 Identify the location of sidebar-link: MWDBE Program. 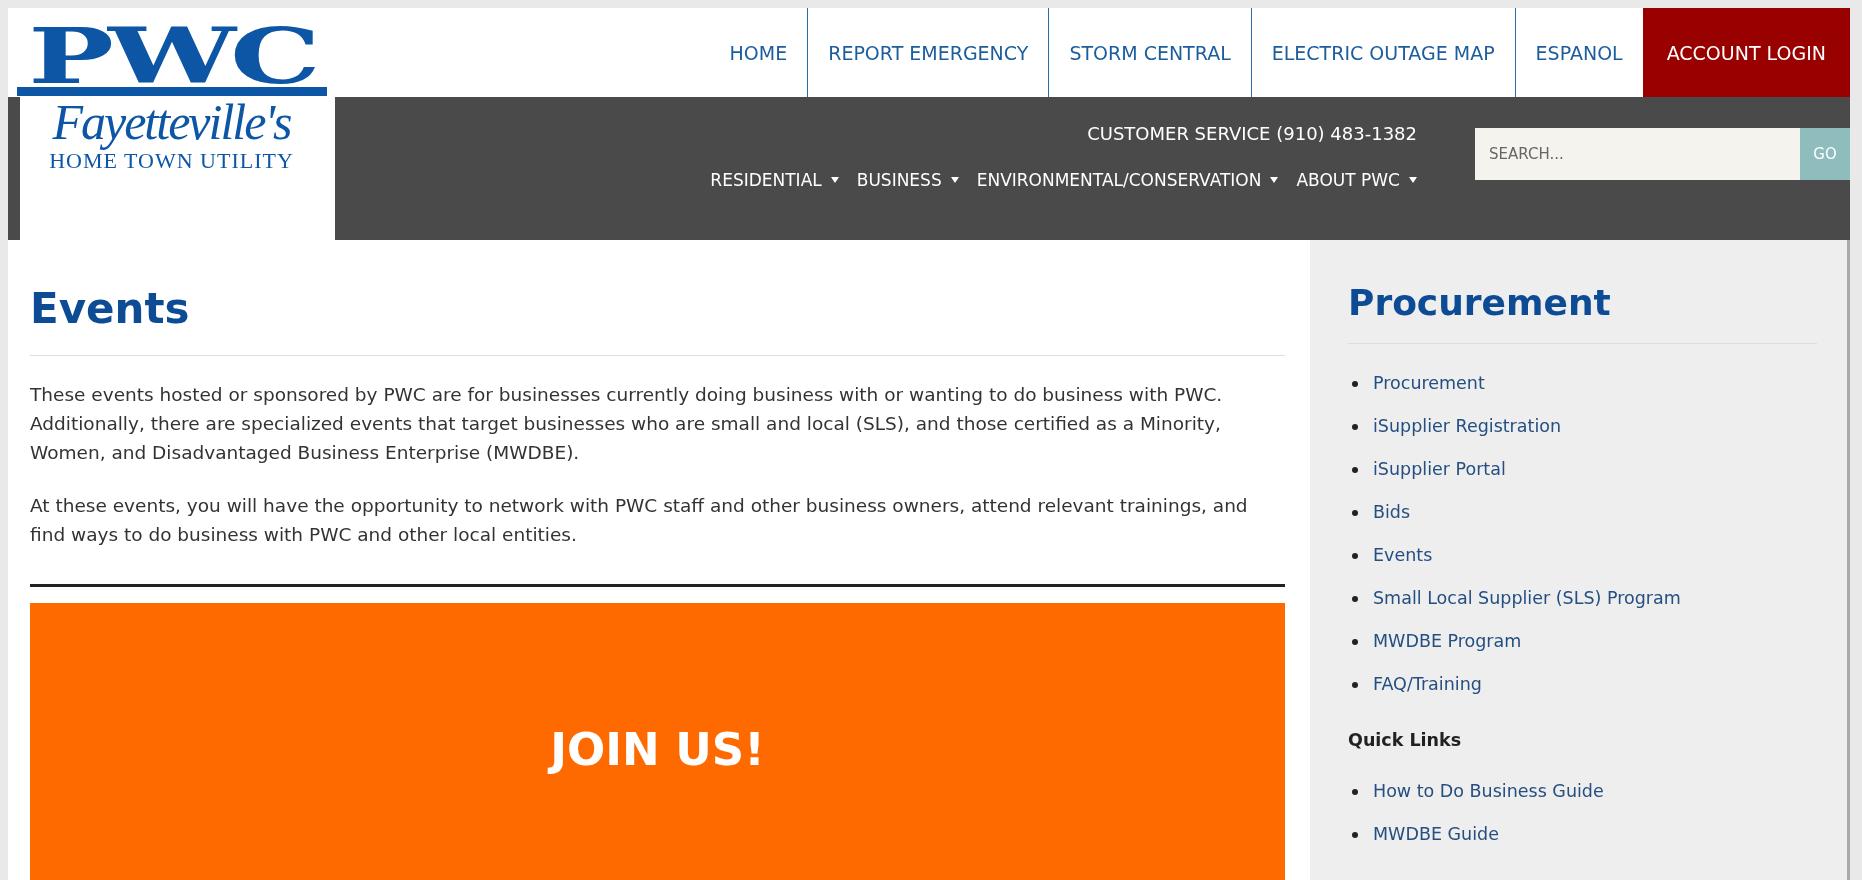
(1447, 641).